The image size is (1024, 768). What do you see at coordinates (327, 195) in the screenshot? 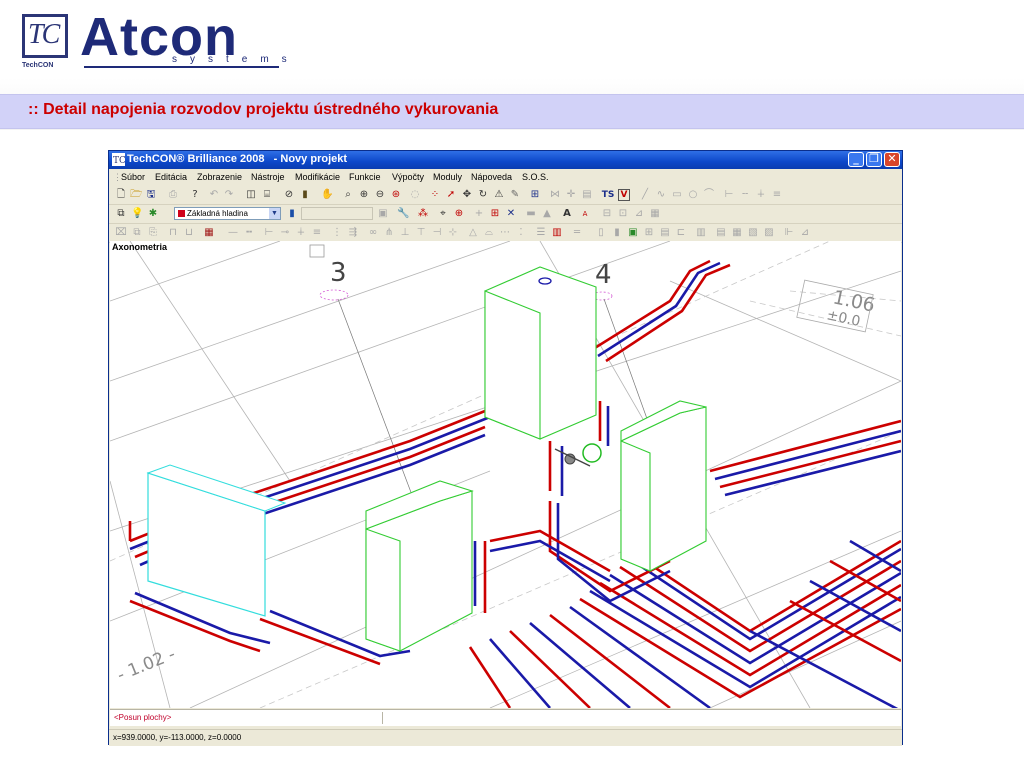
I see `pan-hand-icon: ✋` at bounding box center [327, 195].